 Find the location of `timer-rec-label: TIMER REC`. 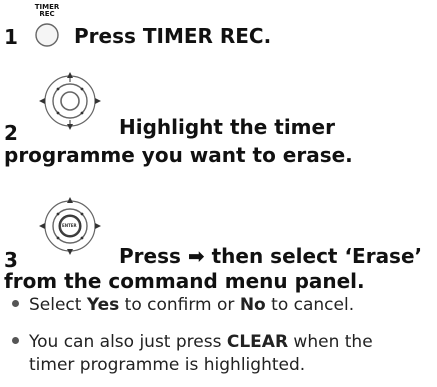

timer-rec-label: TIMER REC is located at coordinates (47, 11).